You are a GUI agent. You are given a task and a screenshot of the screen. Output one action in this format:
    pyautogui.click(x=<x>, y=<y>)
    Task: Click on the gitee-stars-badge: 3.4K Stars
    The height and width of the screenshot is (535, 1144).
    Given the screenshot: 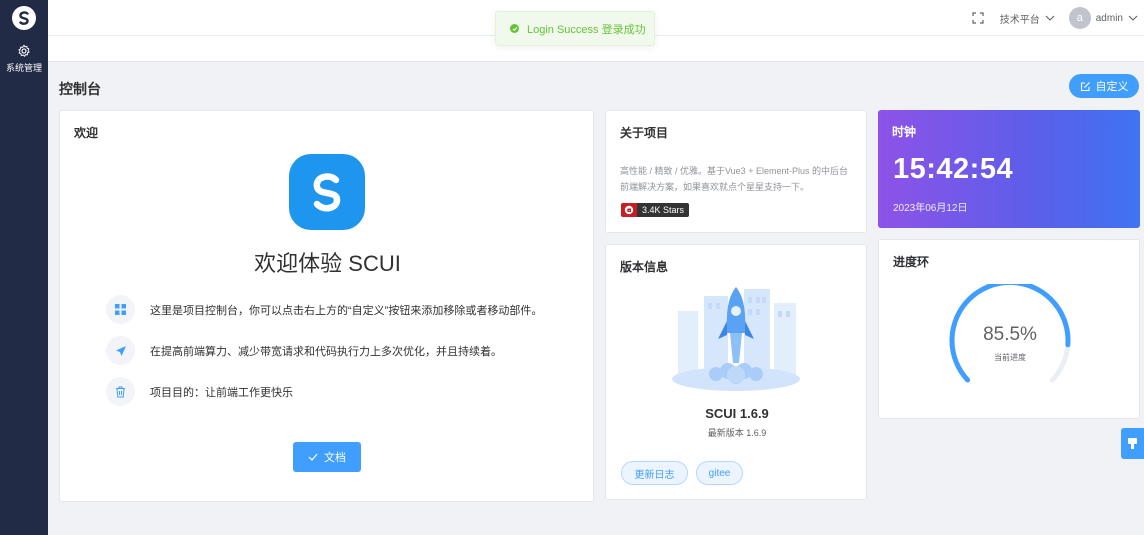 What is the action you would take?
    pyautogui.click(x=655, y=210)
    